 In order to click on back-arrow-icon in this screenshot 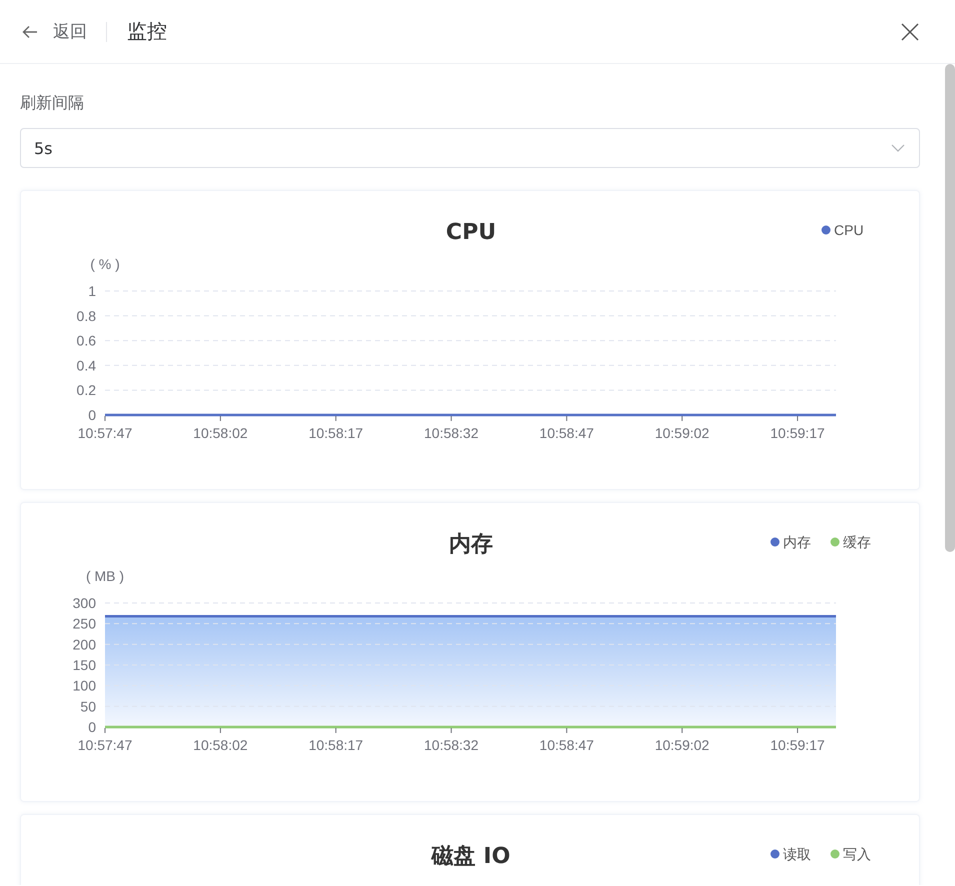, I will do `click(30, 31)`.